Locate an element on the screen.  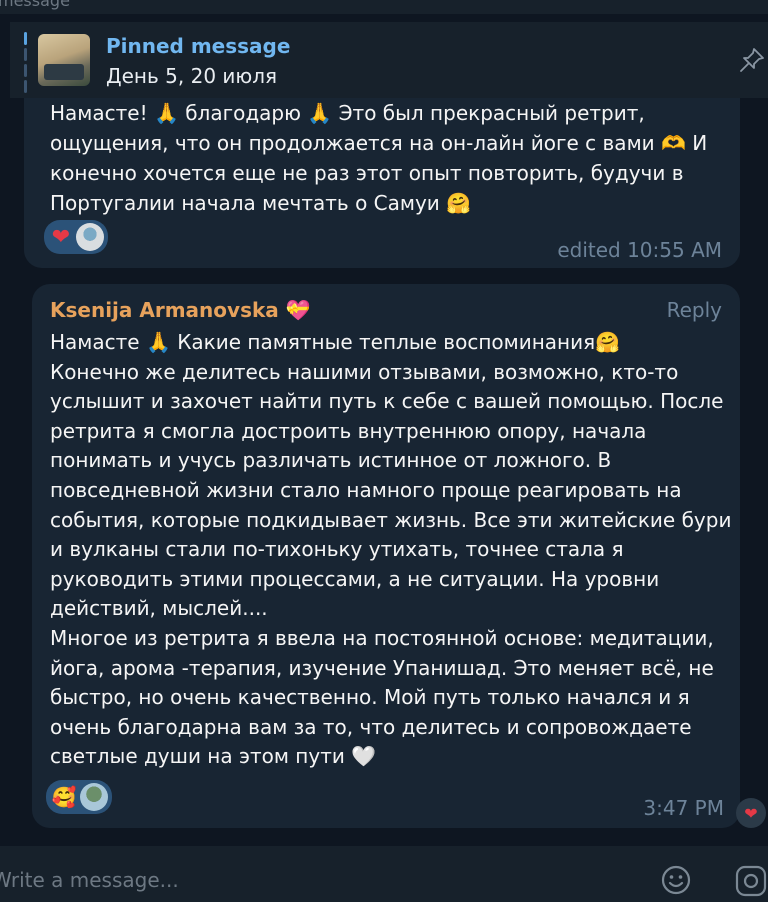
message-time: 3:47 PM is located at coordinates (683, 808).